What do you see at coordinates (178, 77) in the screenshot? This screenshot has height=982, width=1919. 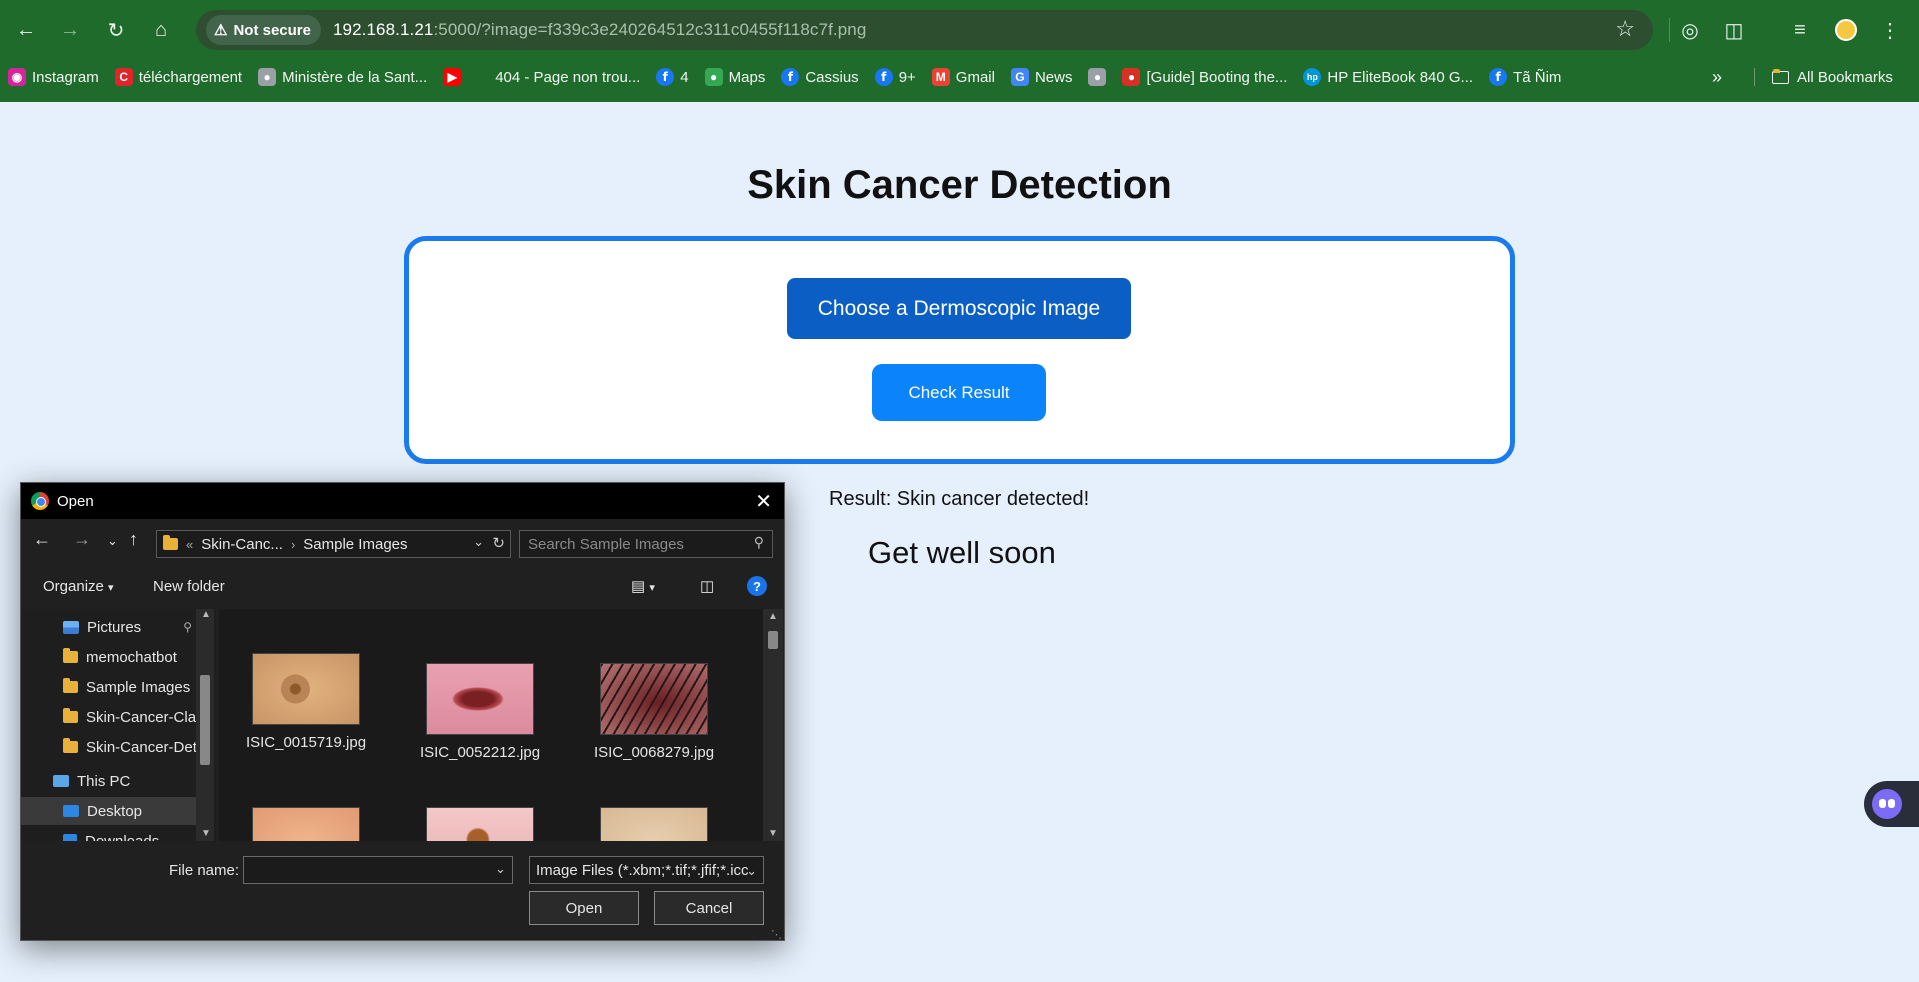 I see `bookmark-item: Ctéléchargement` at bounding box center [178, 77].